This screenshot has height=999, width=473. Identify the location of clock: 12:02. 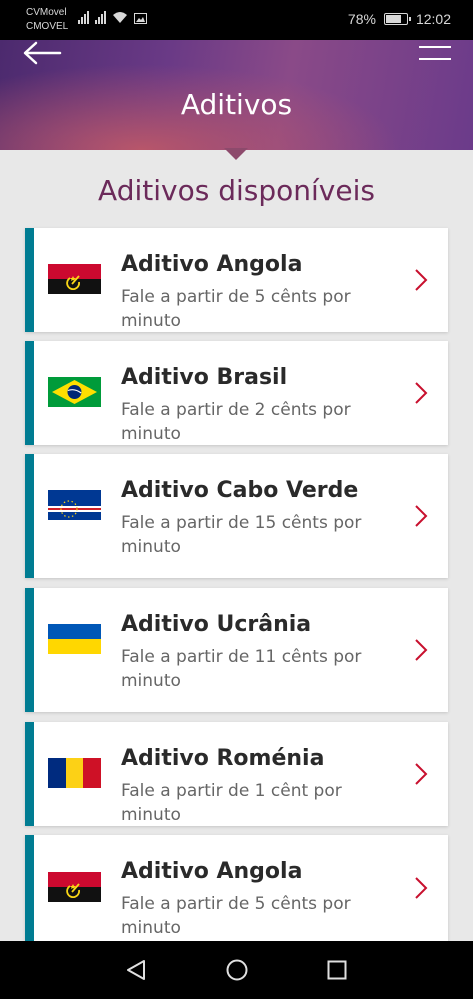
(433, 19).